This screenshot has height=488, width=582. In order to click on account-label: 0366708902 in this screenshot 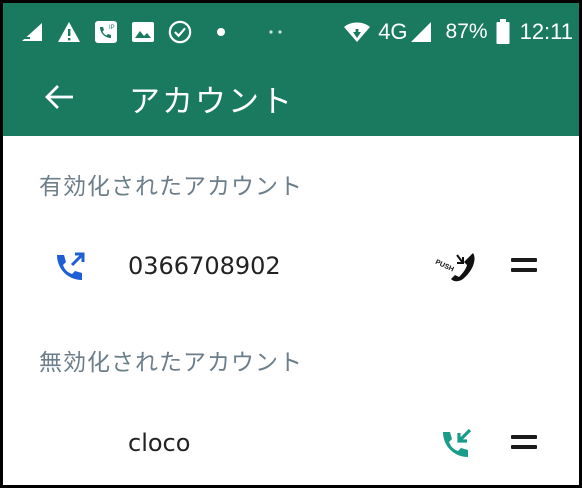, I will do `click(204, 266)`.